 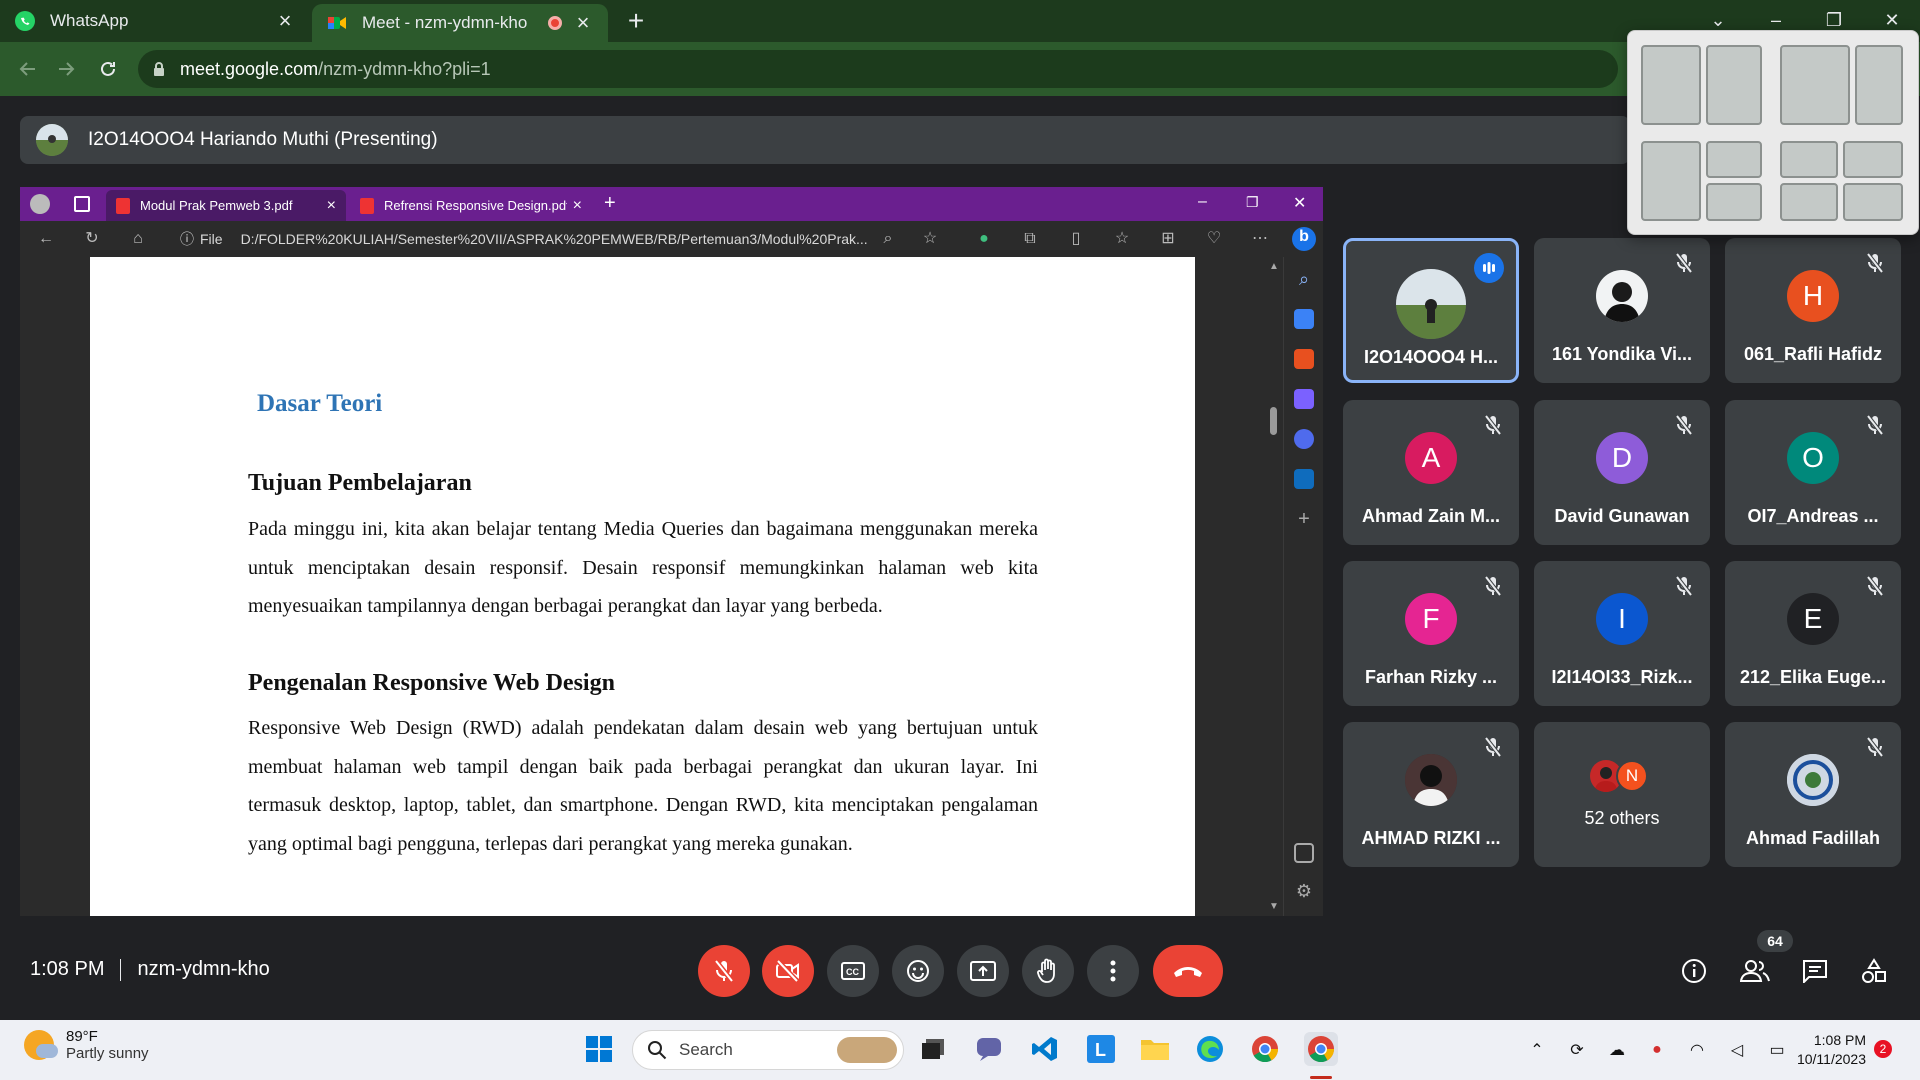 I want to click on sync-icon: ⟳, so click(x=1577, y=1050).